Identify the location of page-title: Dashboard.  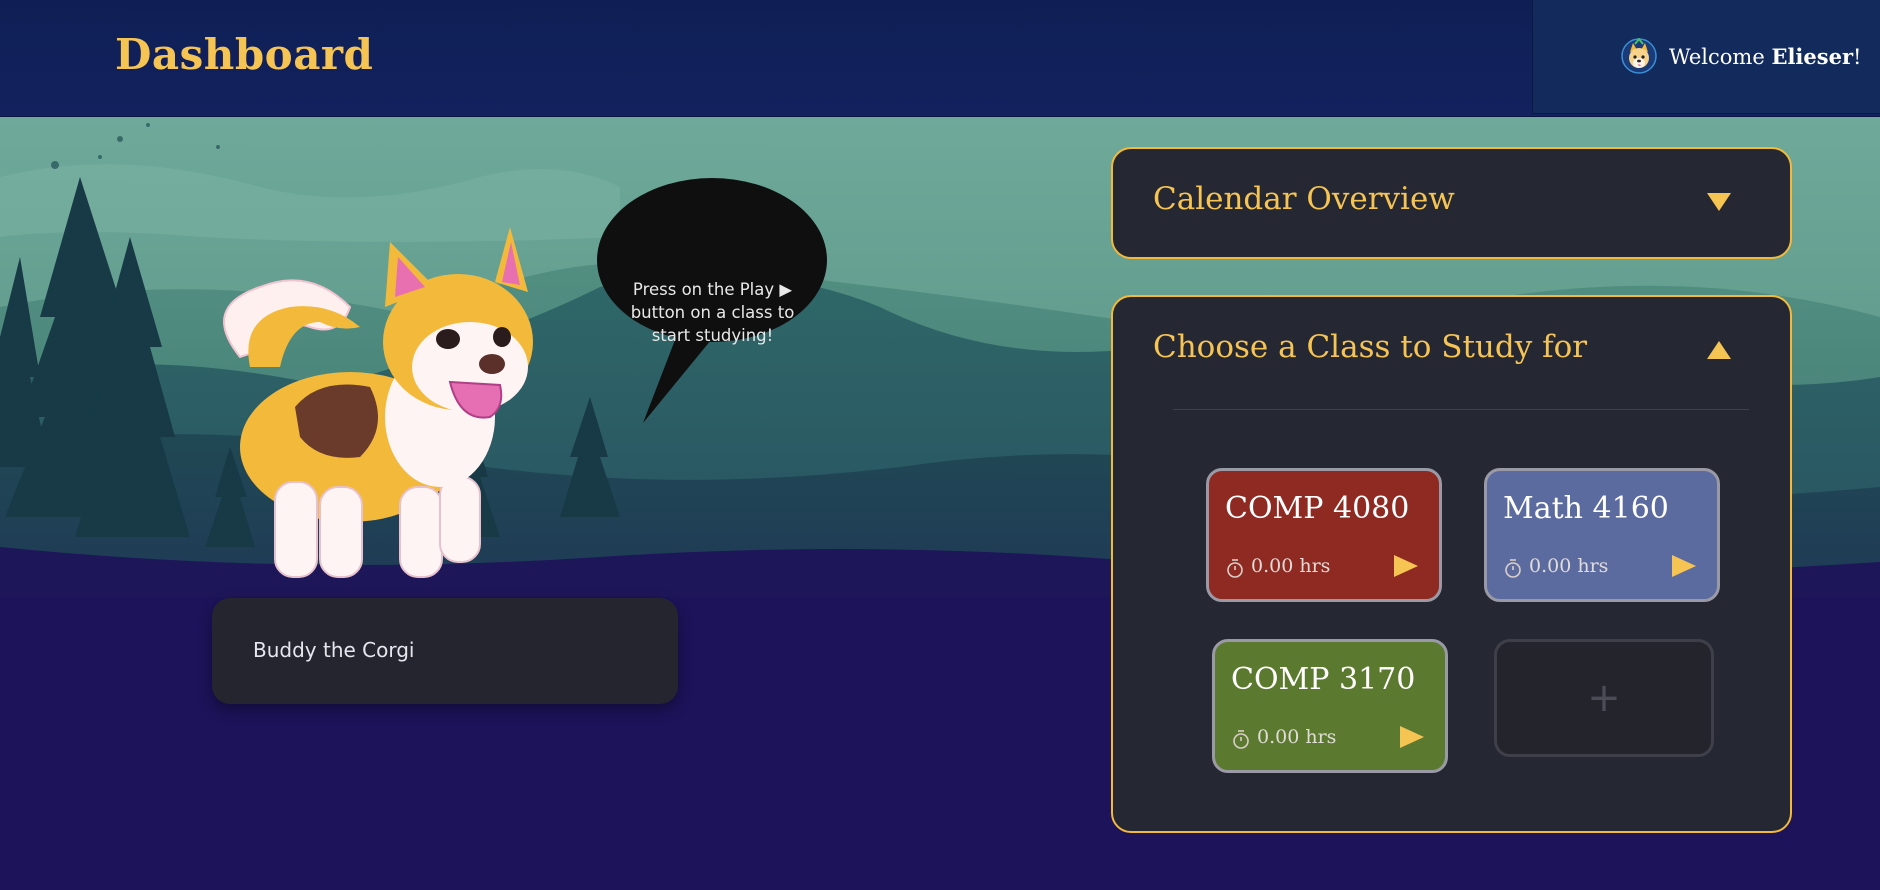
(244, 54).